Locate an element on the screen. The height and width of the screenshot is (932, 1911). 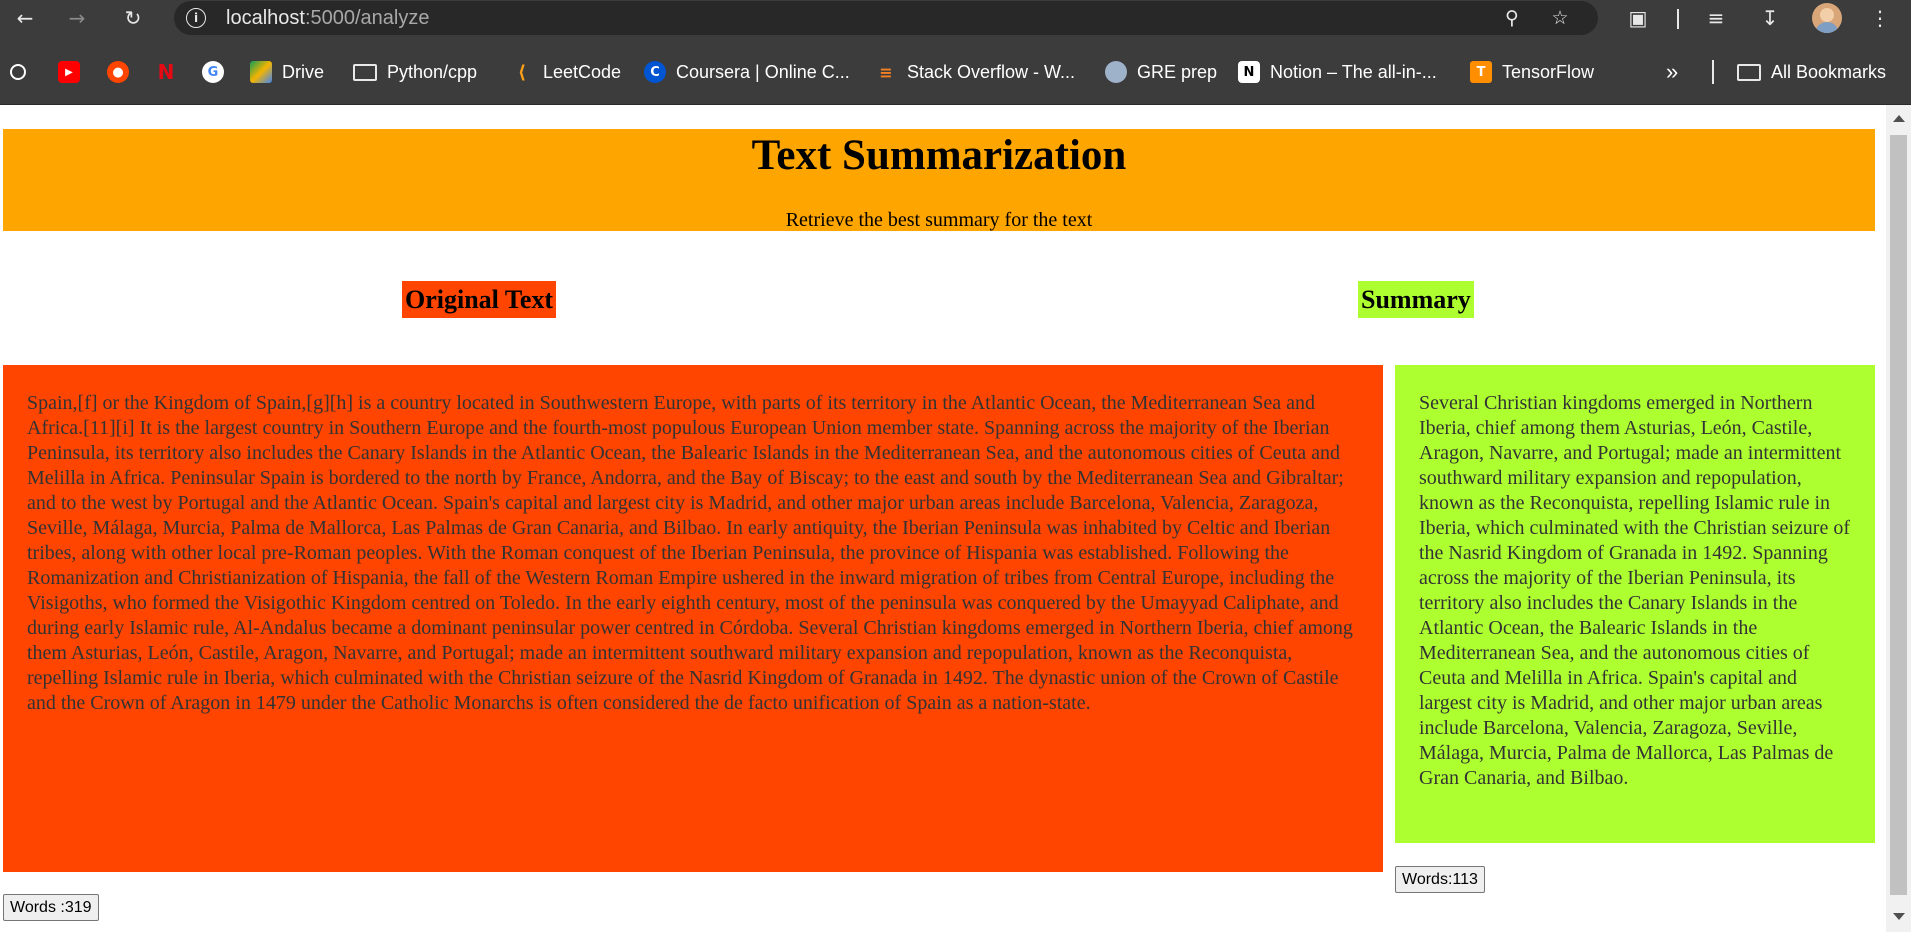
bookmark-dashboard is located at coordinates (23, 72).